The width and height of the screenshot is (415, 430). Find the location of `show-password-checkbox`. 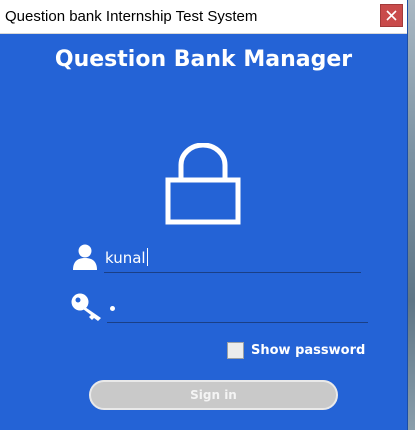

show-password-checkbox is located at coordinates (235, 350).